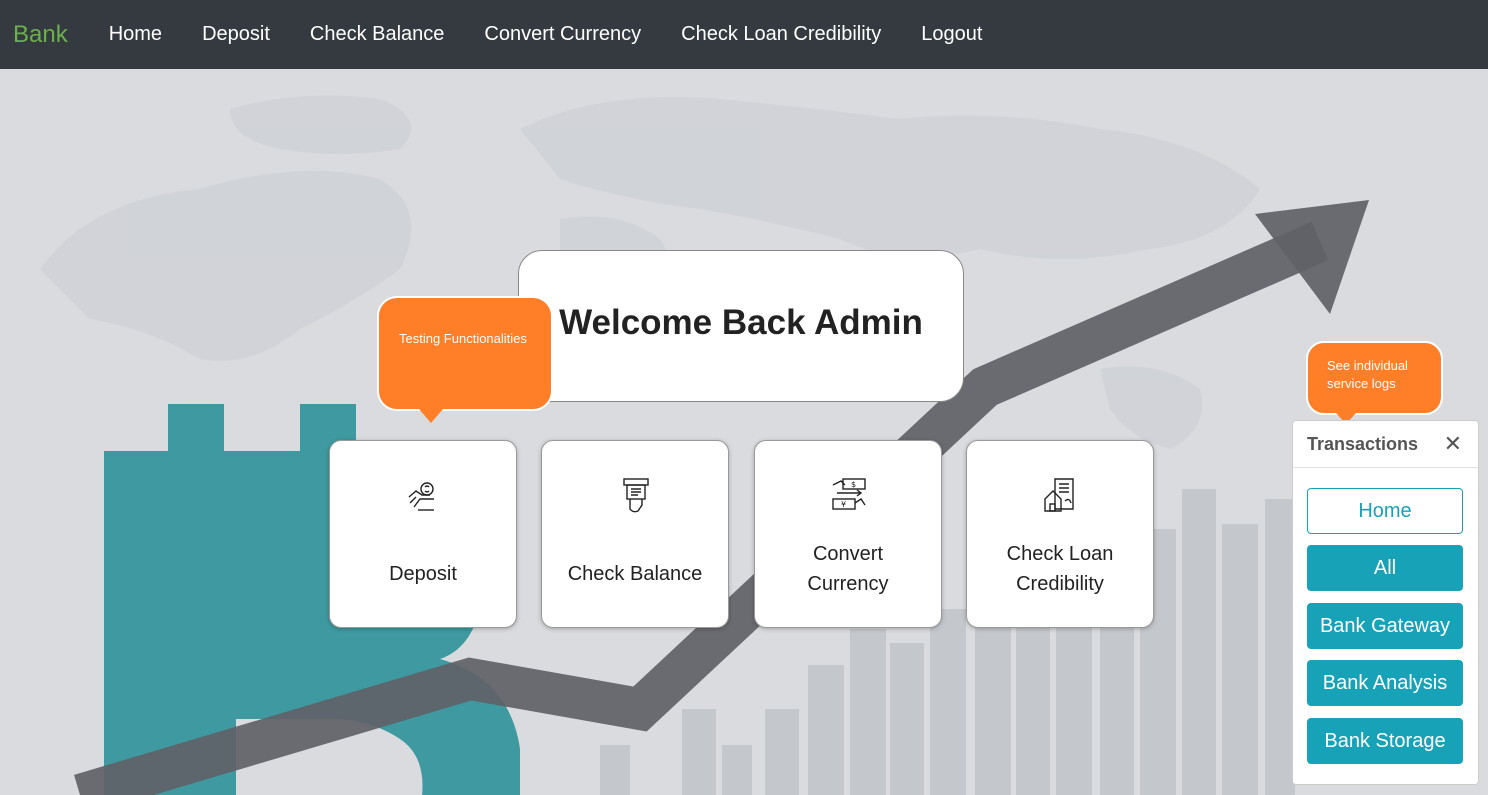 This screenshot has width=1488, height=795. I want to click on service-card-label-line1: Check Loan, so click(1060, 554).